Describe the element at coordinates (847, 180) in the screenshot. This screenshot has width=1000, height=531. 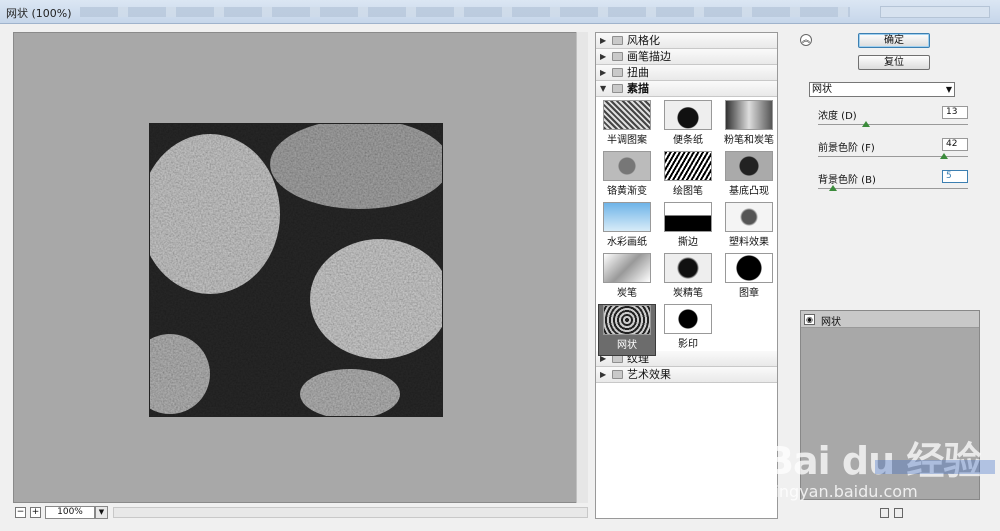
I see `param-label: 背景色阶 (B)` at that location.